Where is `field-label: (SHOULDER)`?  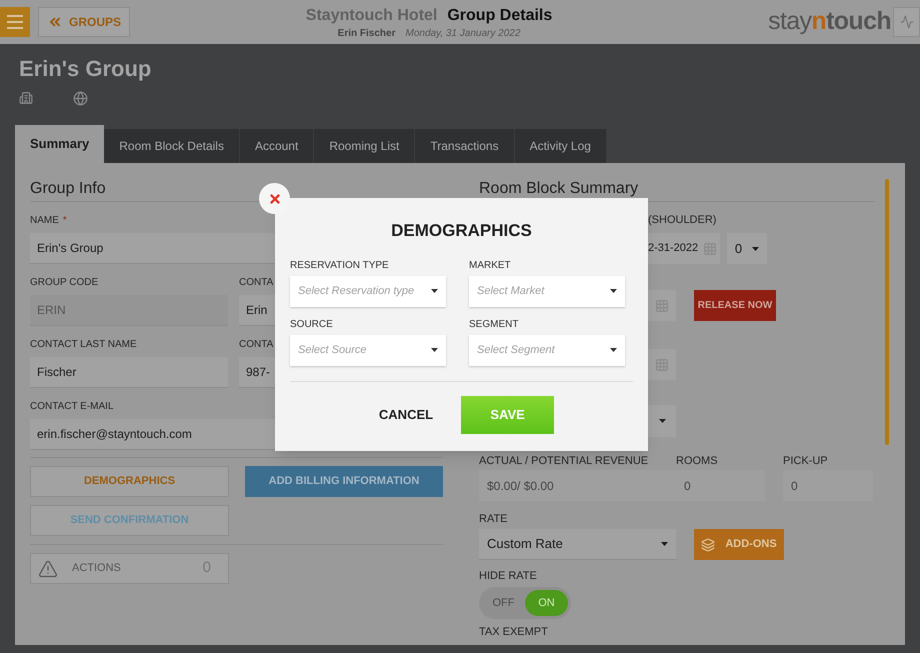
field-label: (SHOULDER) is located at coordinates (682, 220).